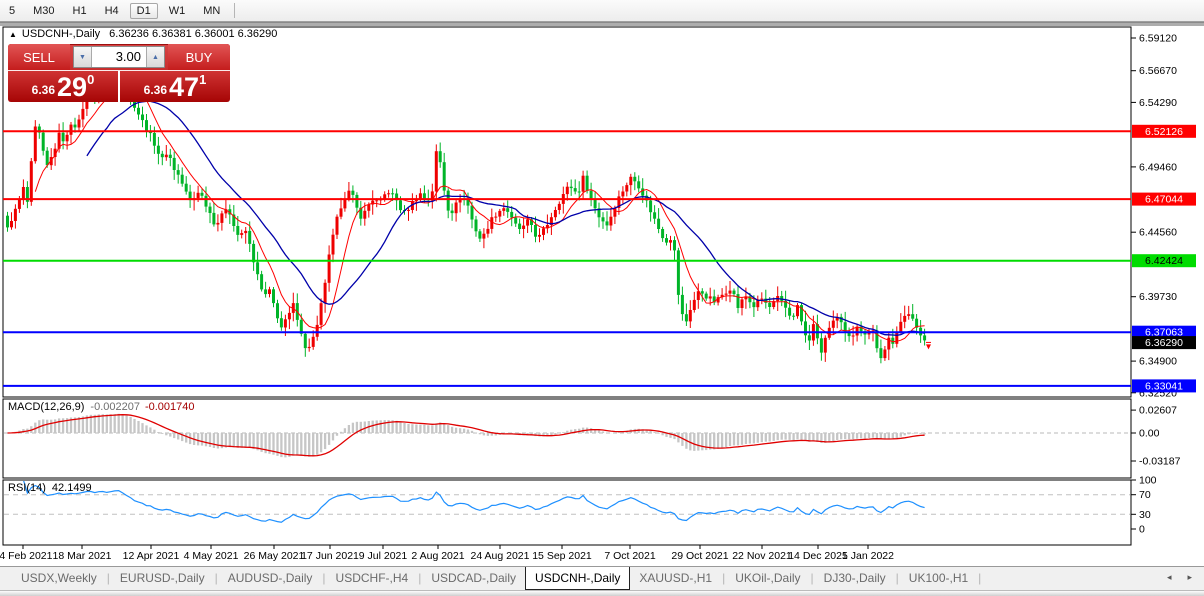  Describe the element at coordinates (938, 578) in the screenshot. I see `chart-tab-uk100-h1: UK100-,H1` at that location.